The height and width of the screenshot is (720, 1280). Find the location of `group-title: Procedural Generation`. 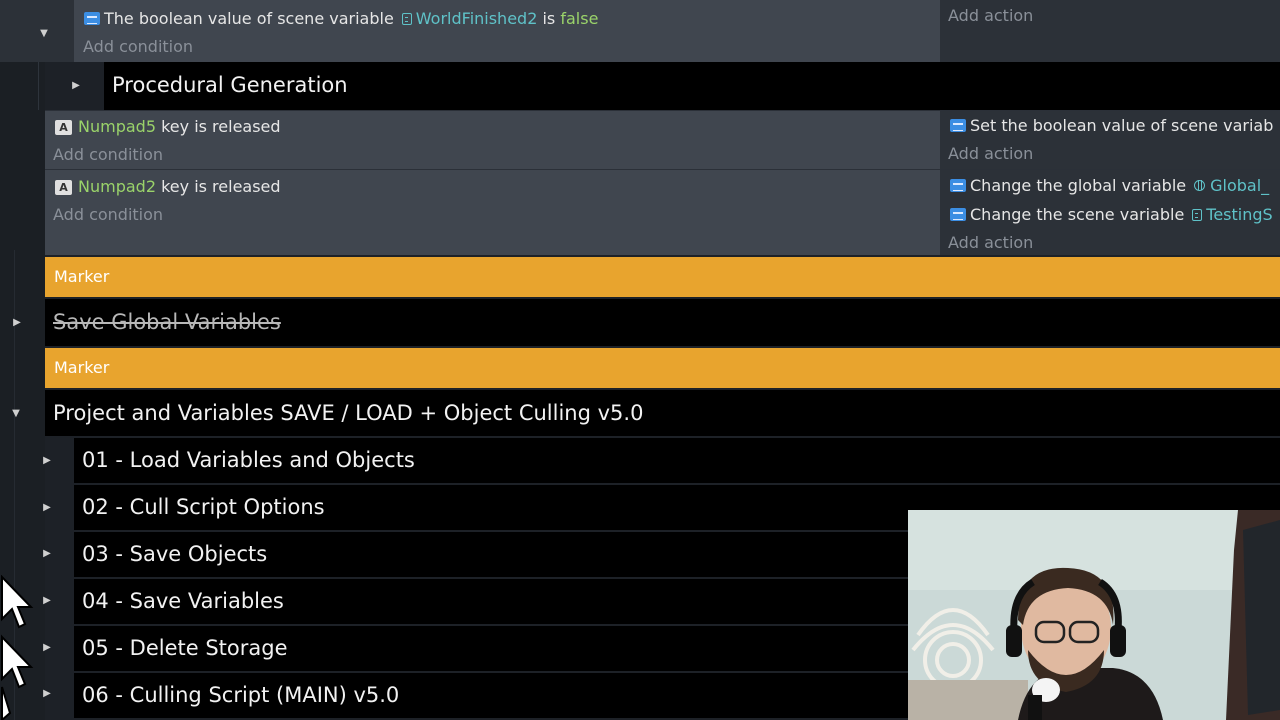

group-title: Procedural Generation is located at coordinates (230, 85).